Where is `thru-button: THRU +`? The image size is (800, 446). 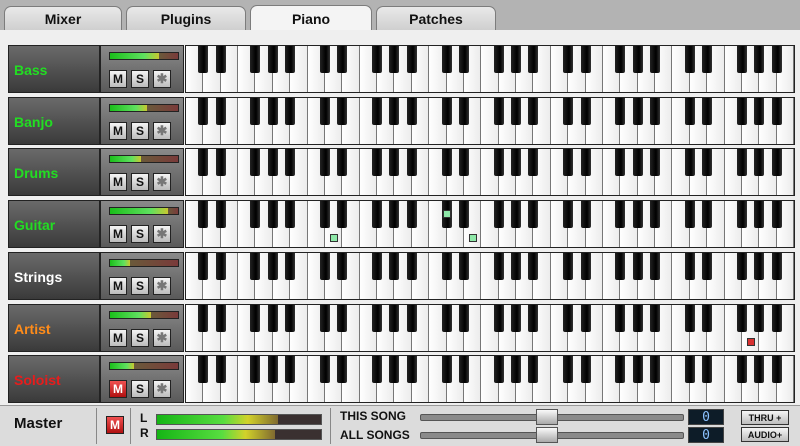
thru-button: THRU + is located at coordinates (765, 417).